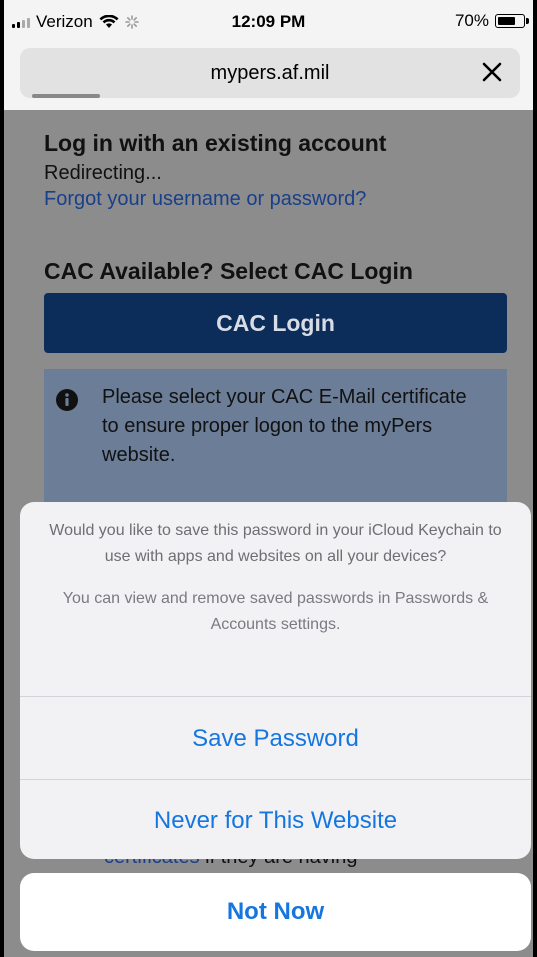  What do you see at coordinates (215, 143) in the screenshot?
I see `login-heading: Log in with an existing account` at bounding box center [215, 143].